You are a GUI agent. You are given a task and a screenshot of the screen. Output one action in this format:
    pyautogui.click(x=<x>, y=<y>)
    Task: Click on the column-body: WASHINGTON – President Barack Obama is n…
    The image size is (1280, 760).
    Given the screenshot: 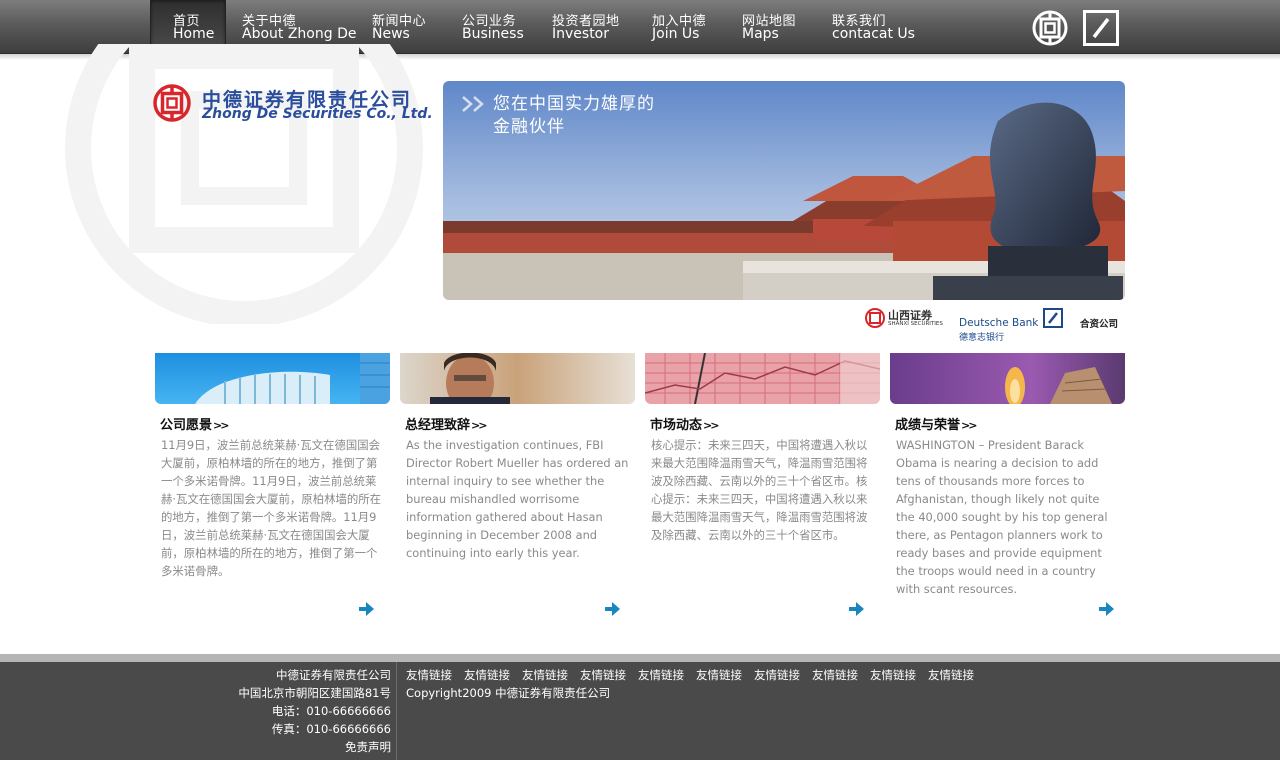 What is the action you would take?
    pyautogui.click(x=1002, y=517)
    